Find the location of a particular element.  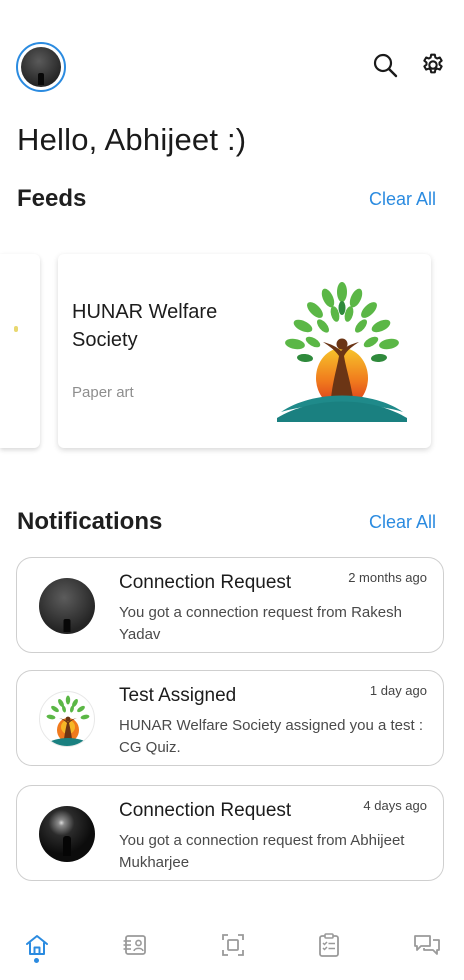

chat-icon is located at coordinates (427, 945).